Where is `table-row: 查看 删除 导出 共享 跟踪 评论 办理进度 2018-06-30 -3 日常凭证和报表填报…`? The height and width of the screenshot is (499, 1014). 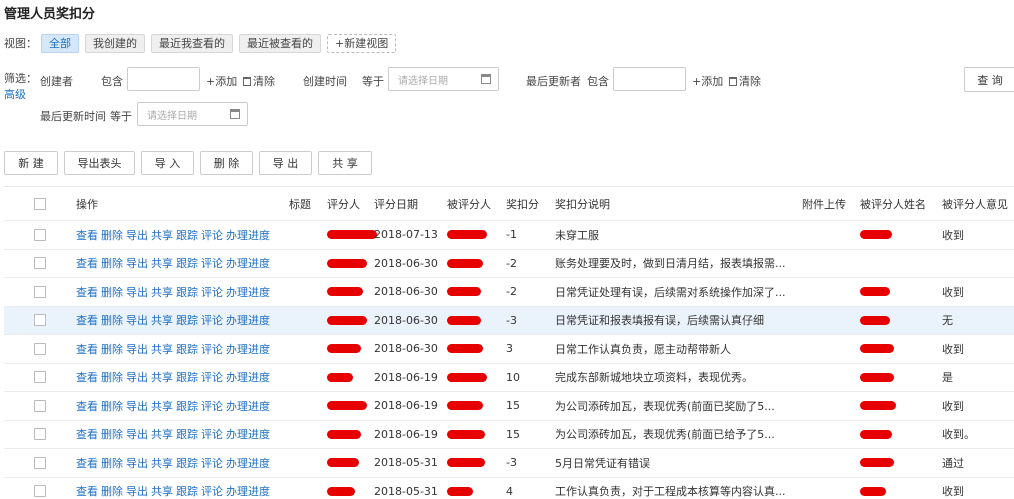
table-row: 查看 删除 导出 共享 跟踪 评论 办理进度 2018-06-30 -3 日常凭证和报表填报… is located at coordinates (509, 320).